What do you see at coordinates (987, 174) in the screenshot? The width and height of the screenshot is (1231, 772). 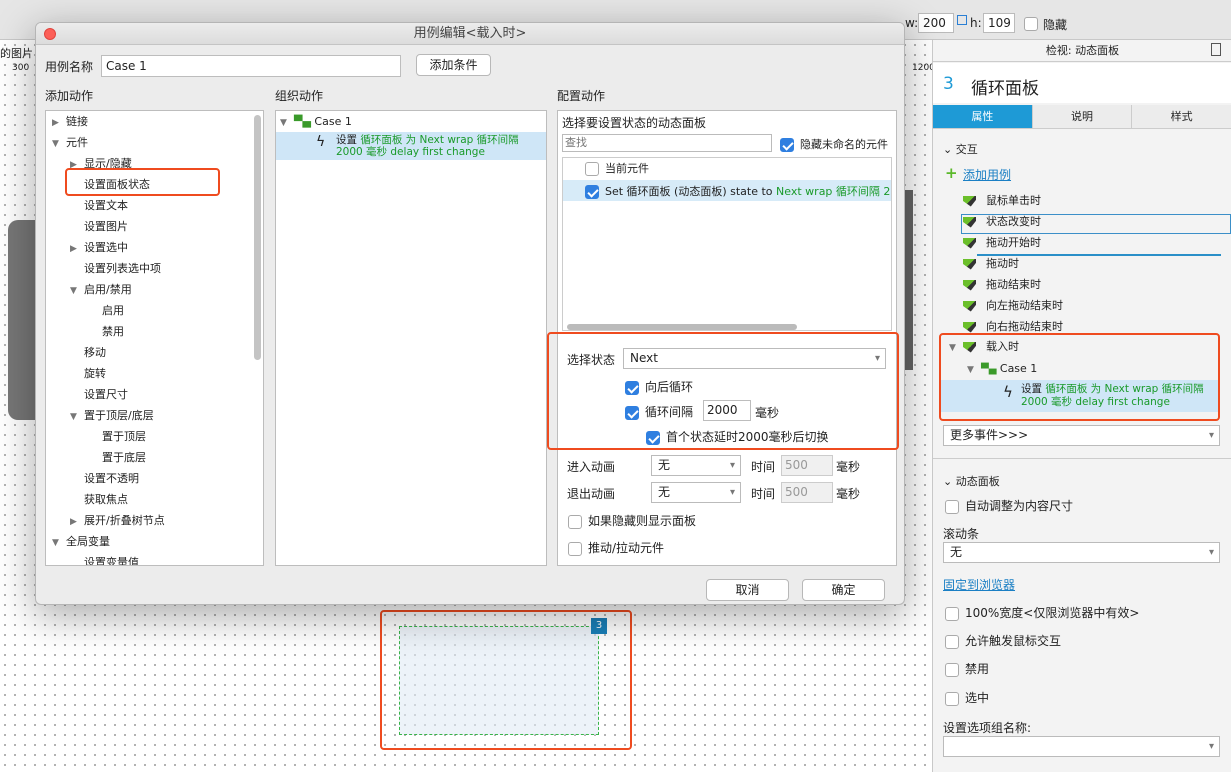 I see `add-case-link: 添加用例` at bounding box center [987, 174].